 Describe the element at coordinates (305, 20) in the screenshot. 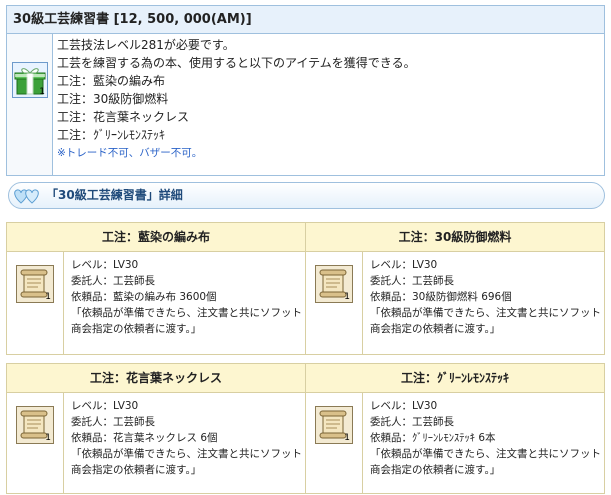

I see `item-title: 30級工芸練習書 [12, 500, 000(AM)]` at that location.